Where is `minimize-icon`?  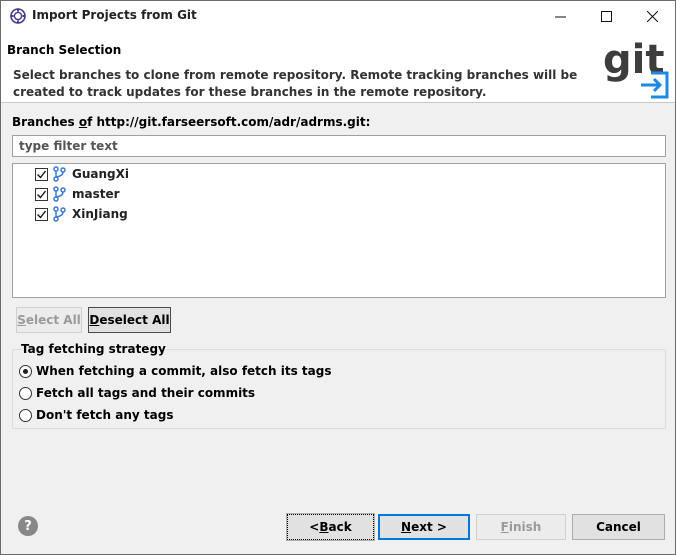 minimize-icon is located at coordinates (560, 16).